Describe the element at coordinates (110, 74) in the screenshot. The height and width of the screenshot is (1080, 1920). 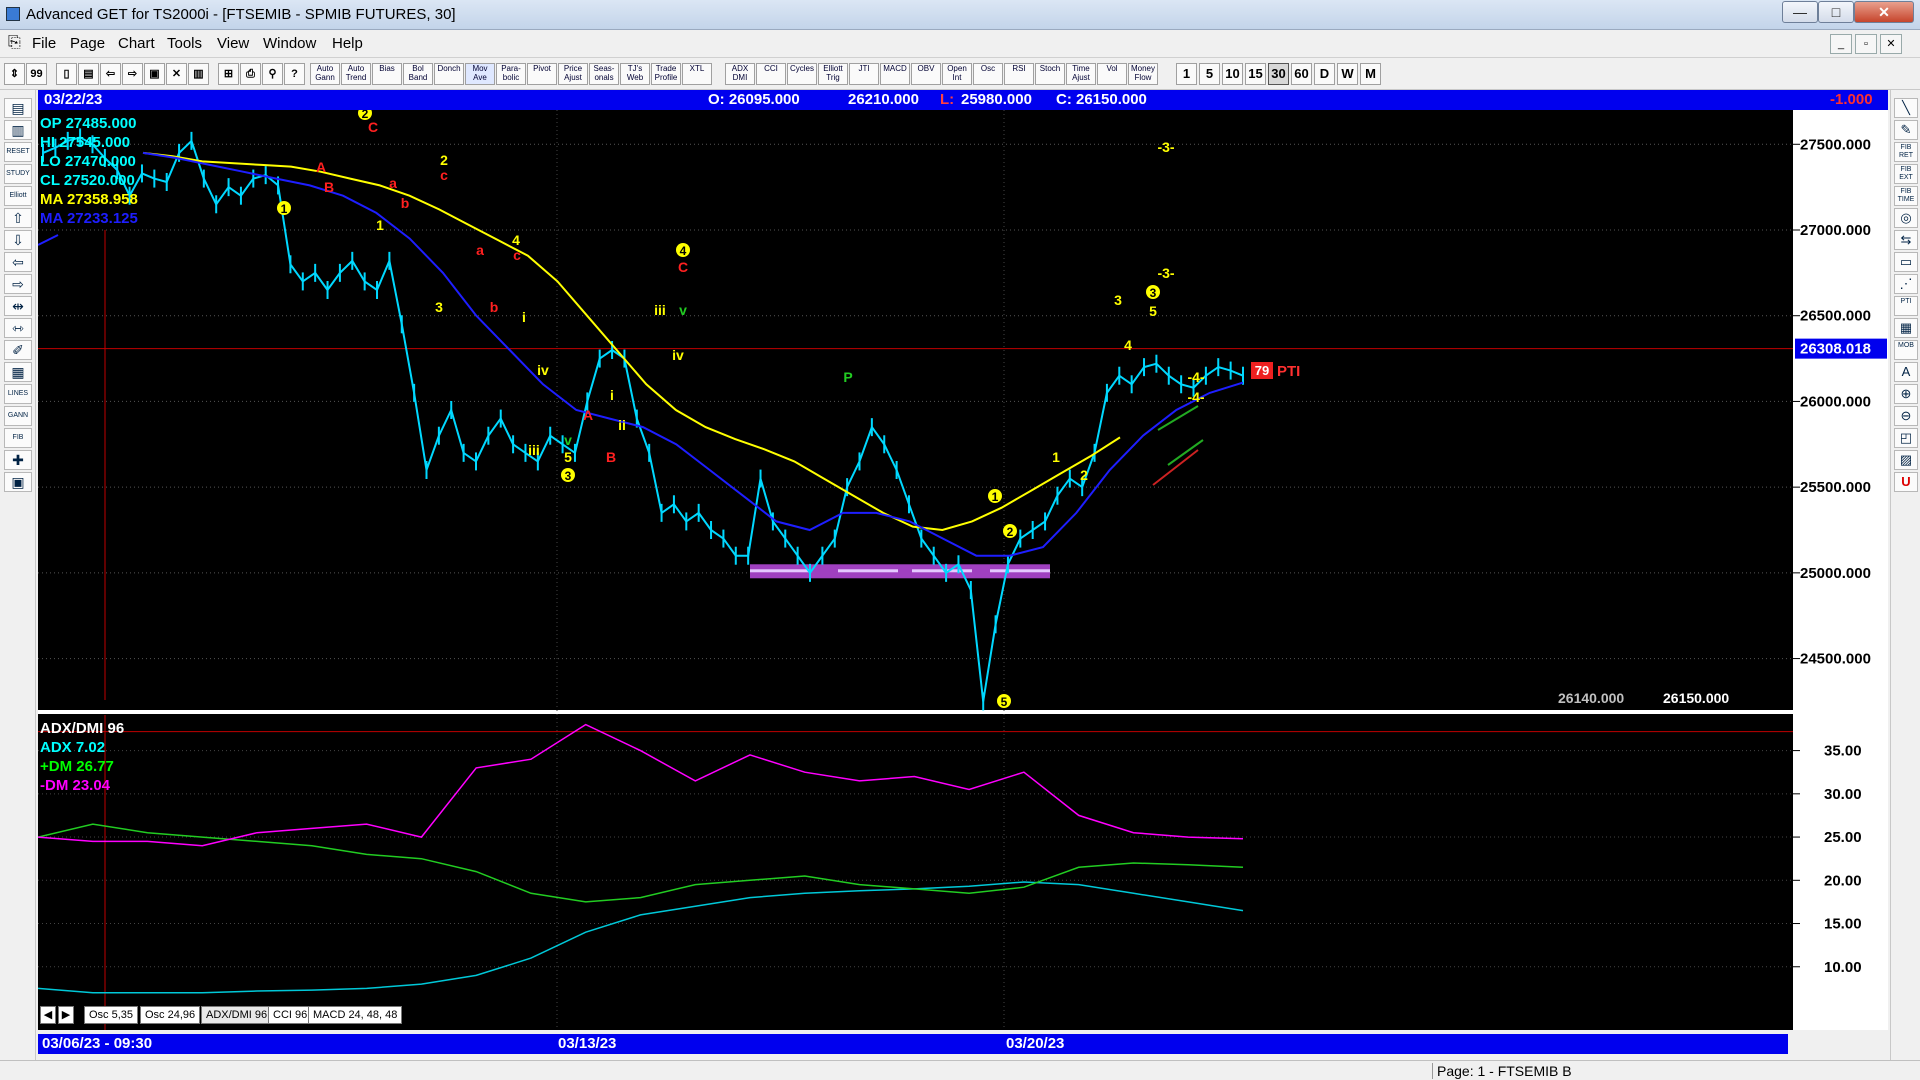
I see `toolbar-tool-4: ⇦` at that location.